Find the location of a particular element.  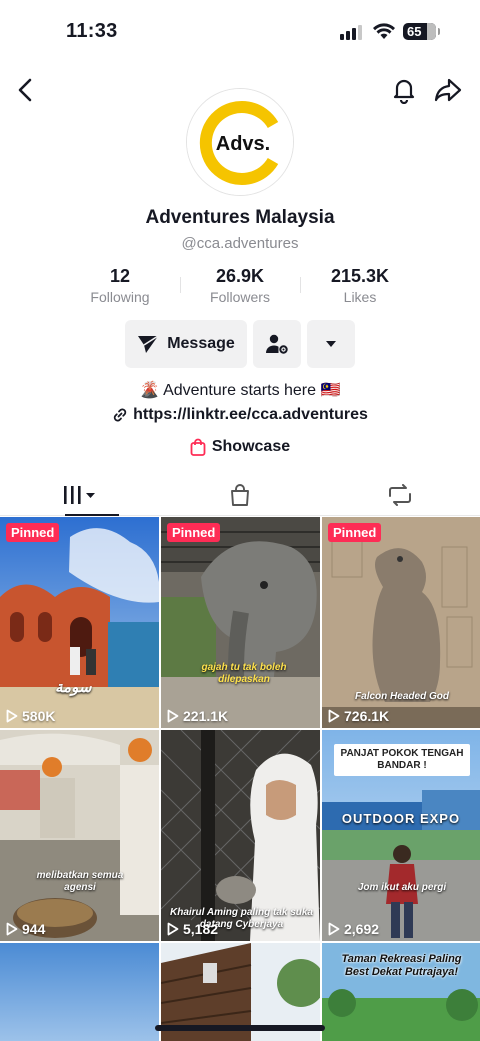

view-count-text: 726.1K is located at coordinates (367, 716).